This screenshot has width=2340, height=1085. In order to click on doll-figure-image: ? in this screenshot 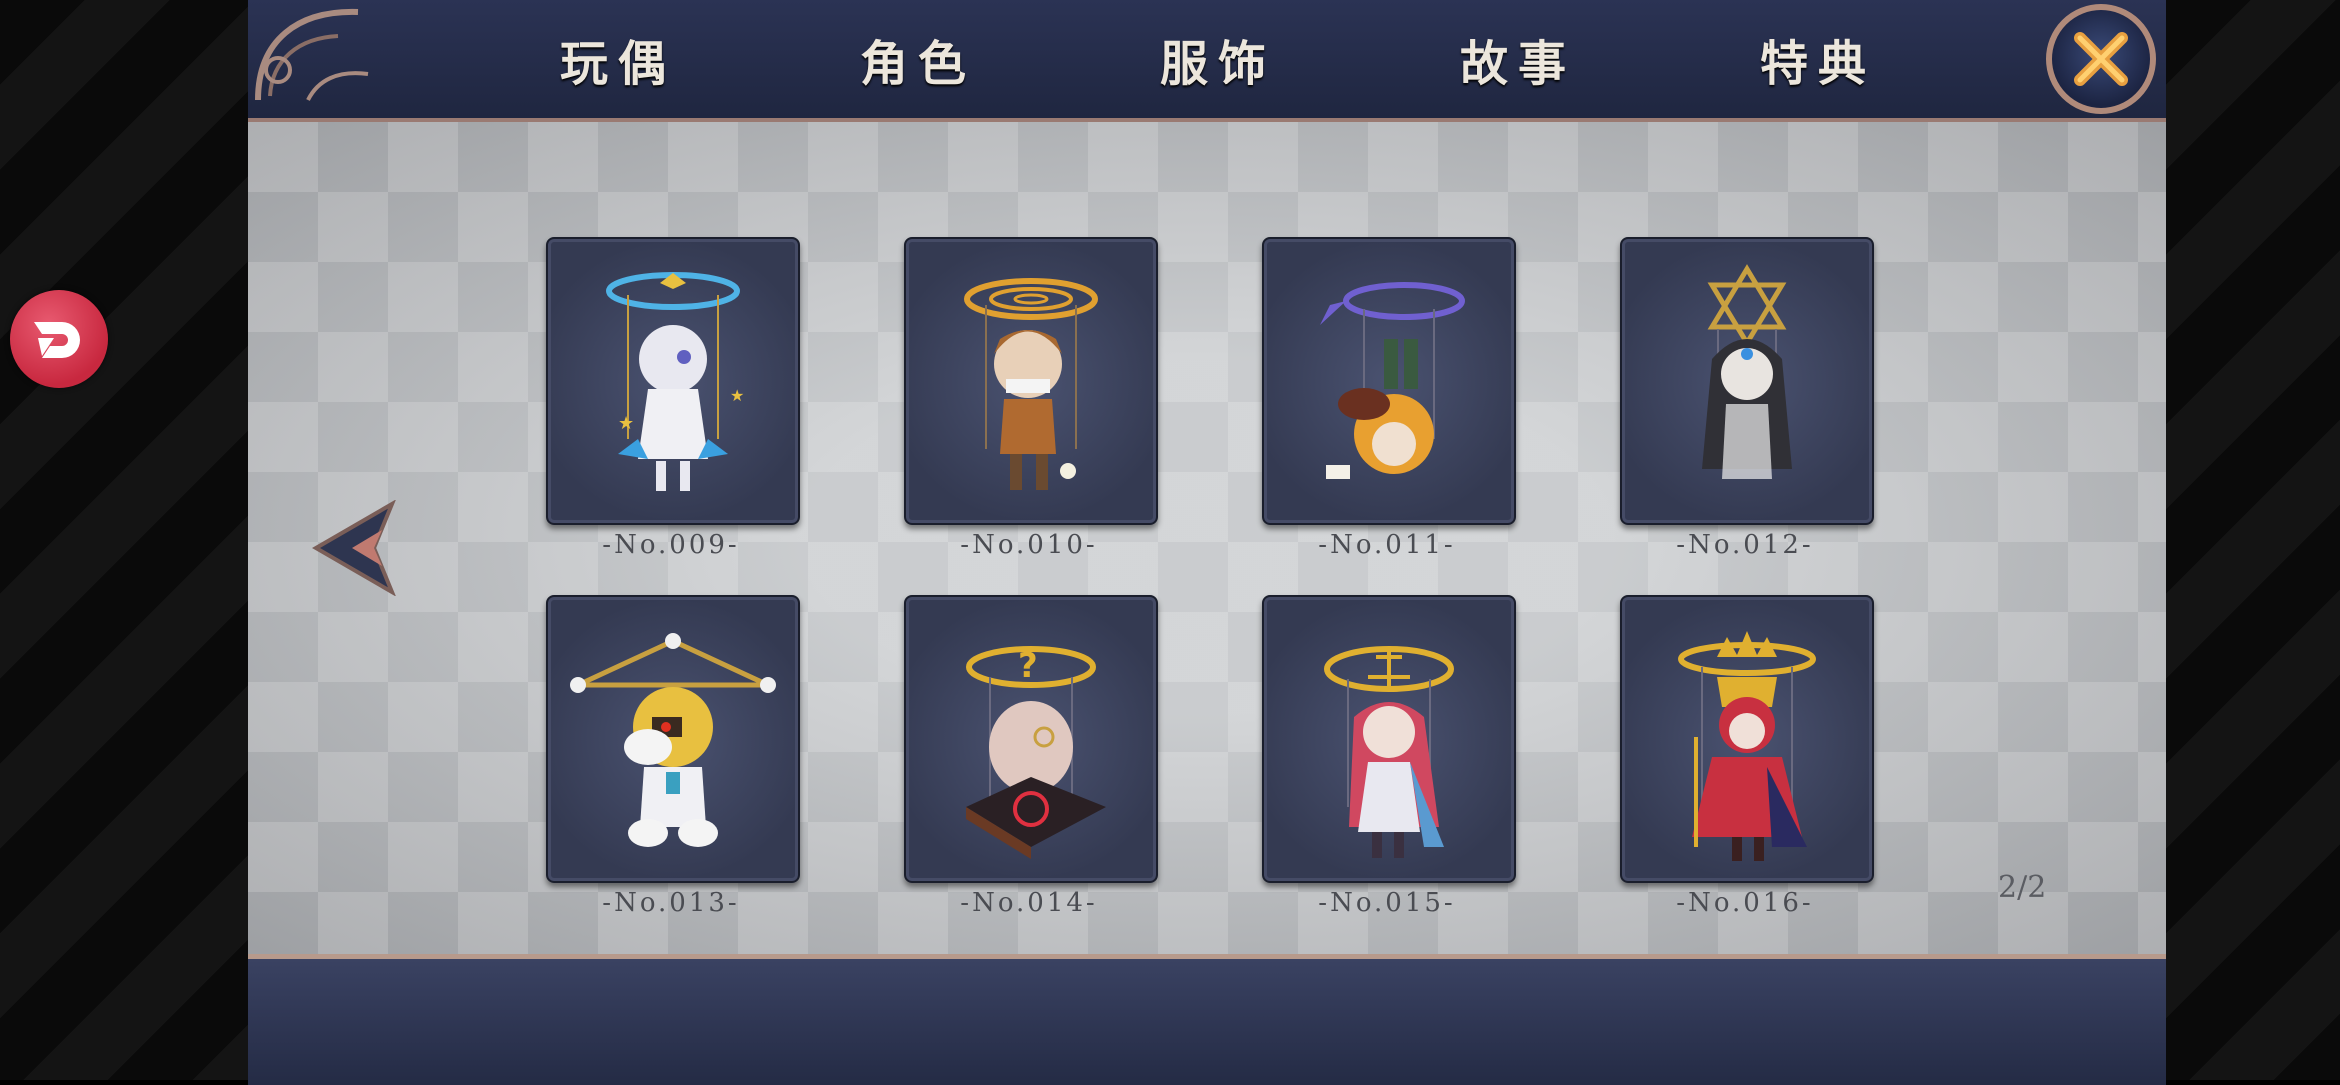, I will do `click(1036, 752)`.